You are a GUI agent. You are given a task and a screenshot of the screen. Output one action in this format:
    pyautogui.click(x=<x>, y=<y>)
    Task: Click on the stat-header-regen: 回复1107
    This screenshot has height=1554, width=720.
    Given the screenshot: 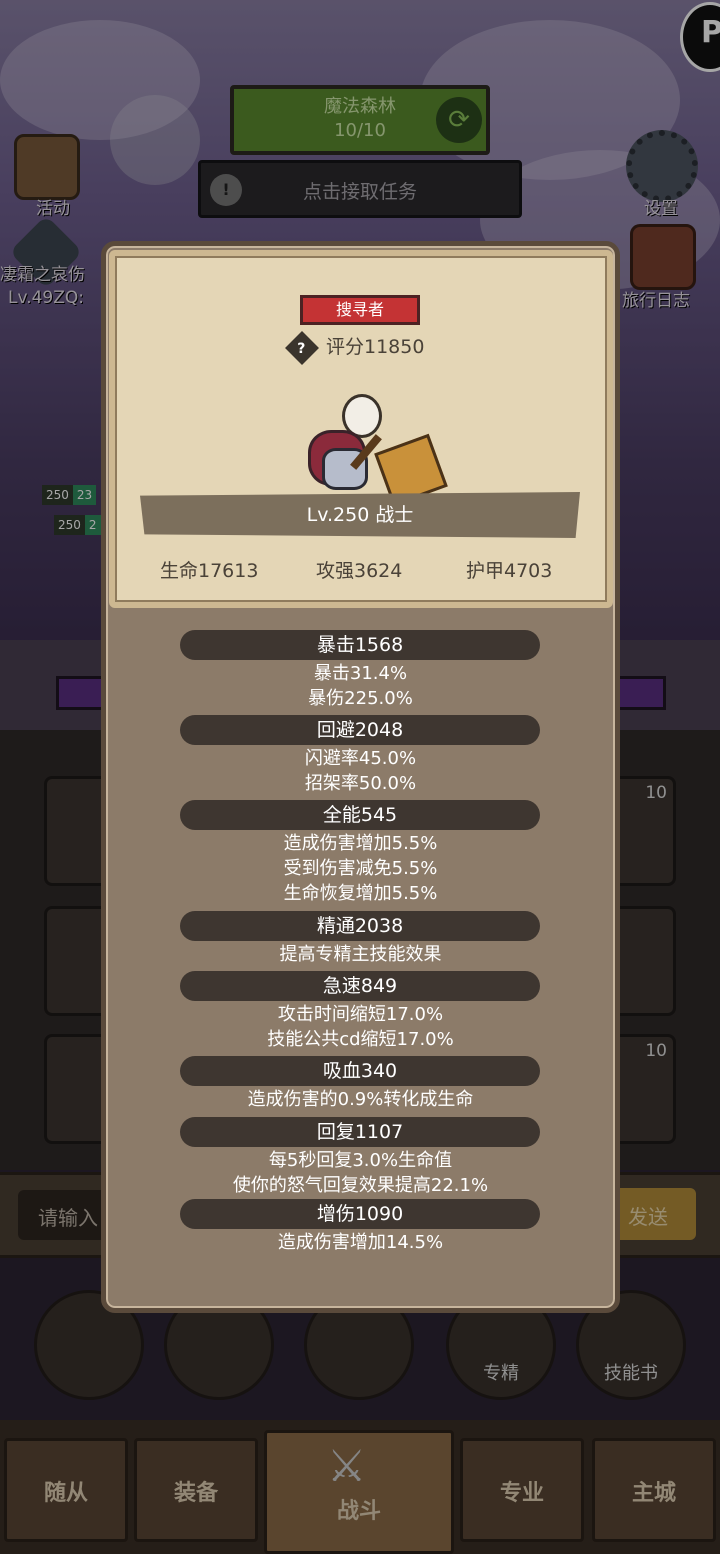 What is the action you would take?
    pyautogui.click(x=360, y=1132)
    